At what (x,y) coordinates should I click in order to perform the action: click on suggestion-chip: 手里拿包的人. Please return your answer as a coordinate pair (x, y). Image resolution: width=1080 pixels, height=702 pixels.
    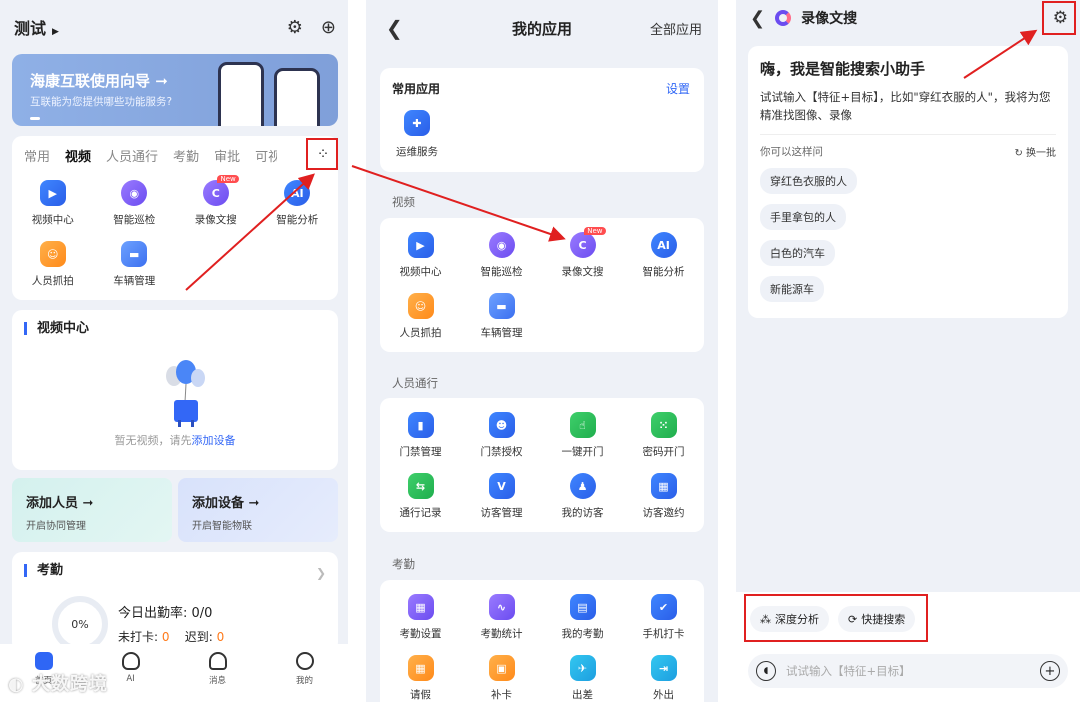
    Looking at the image, I should click on (803, 217).